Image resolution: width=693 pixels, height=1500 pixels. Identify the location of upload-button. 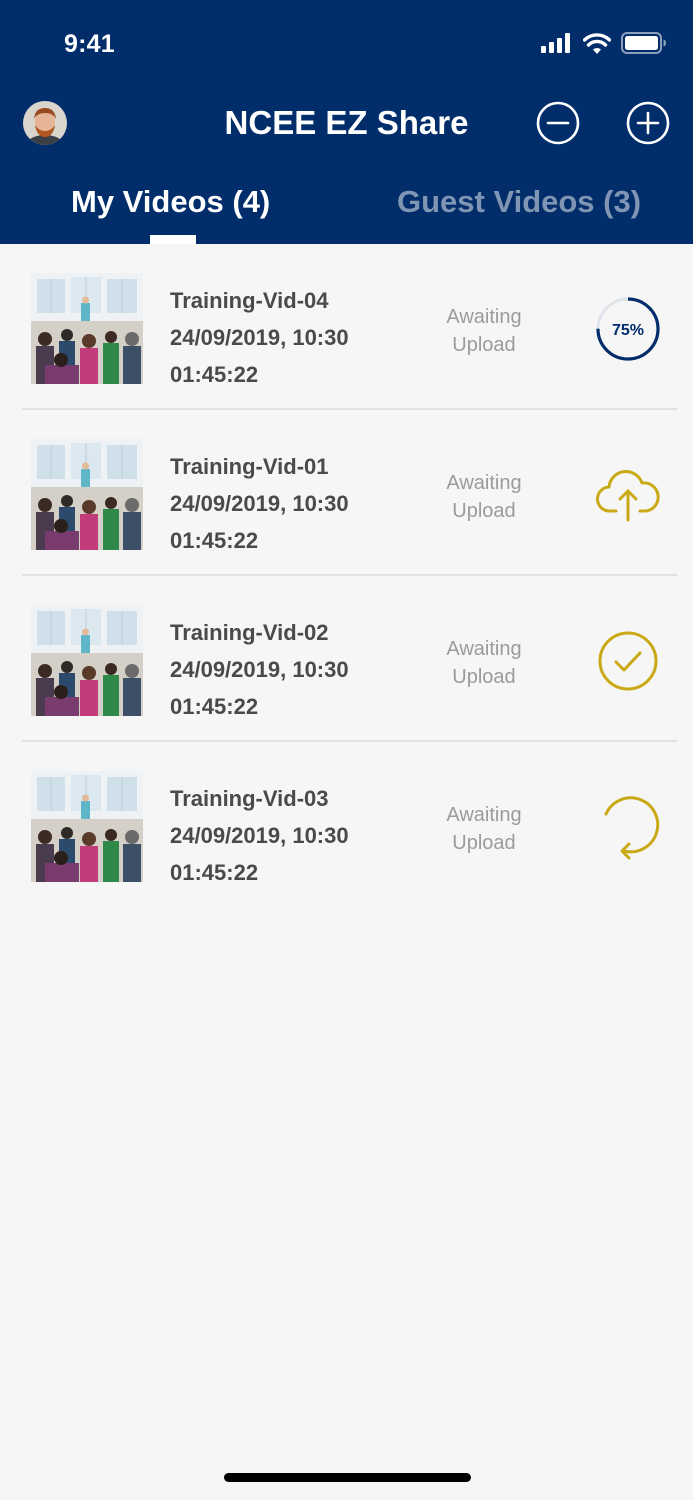
(628, 495).